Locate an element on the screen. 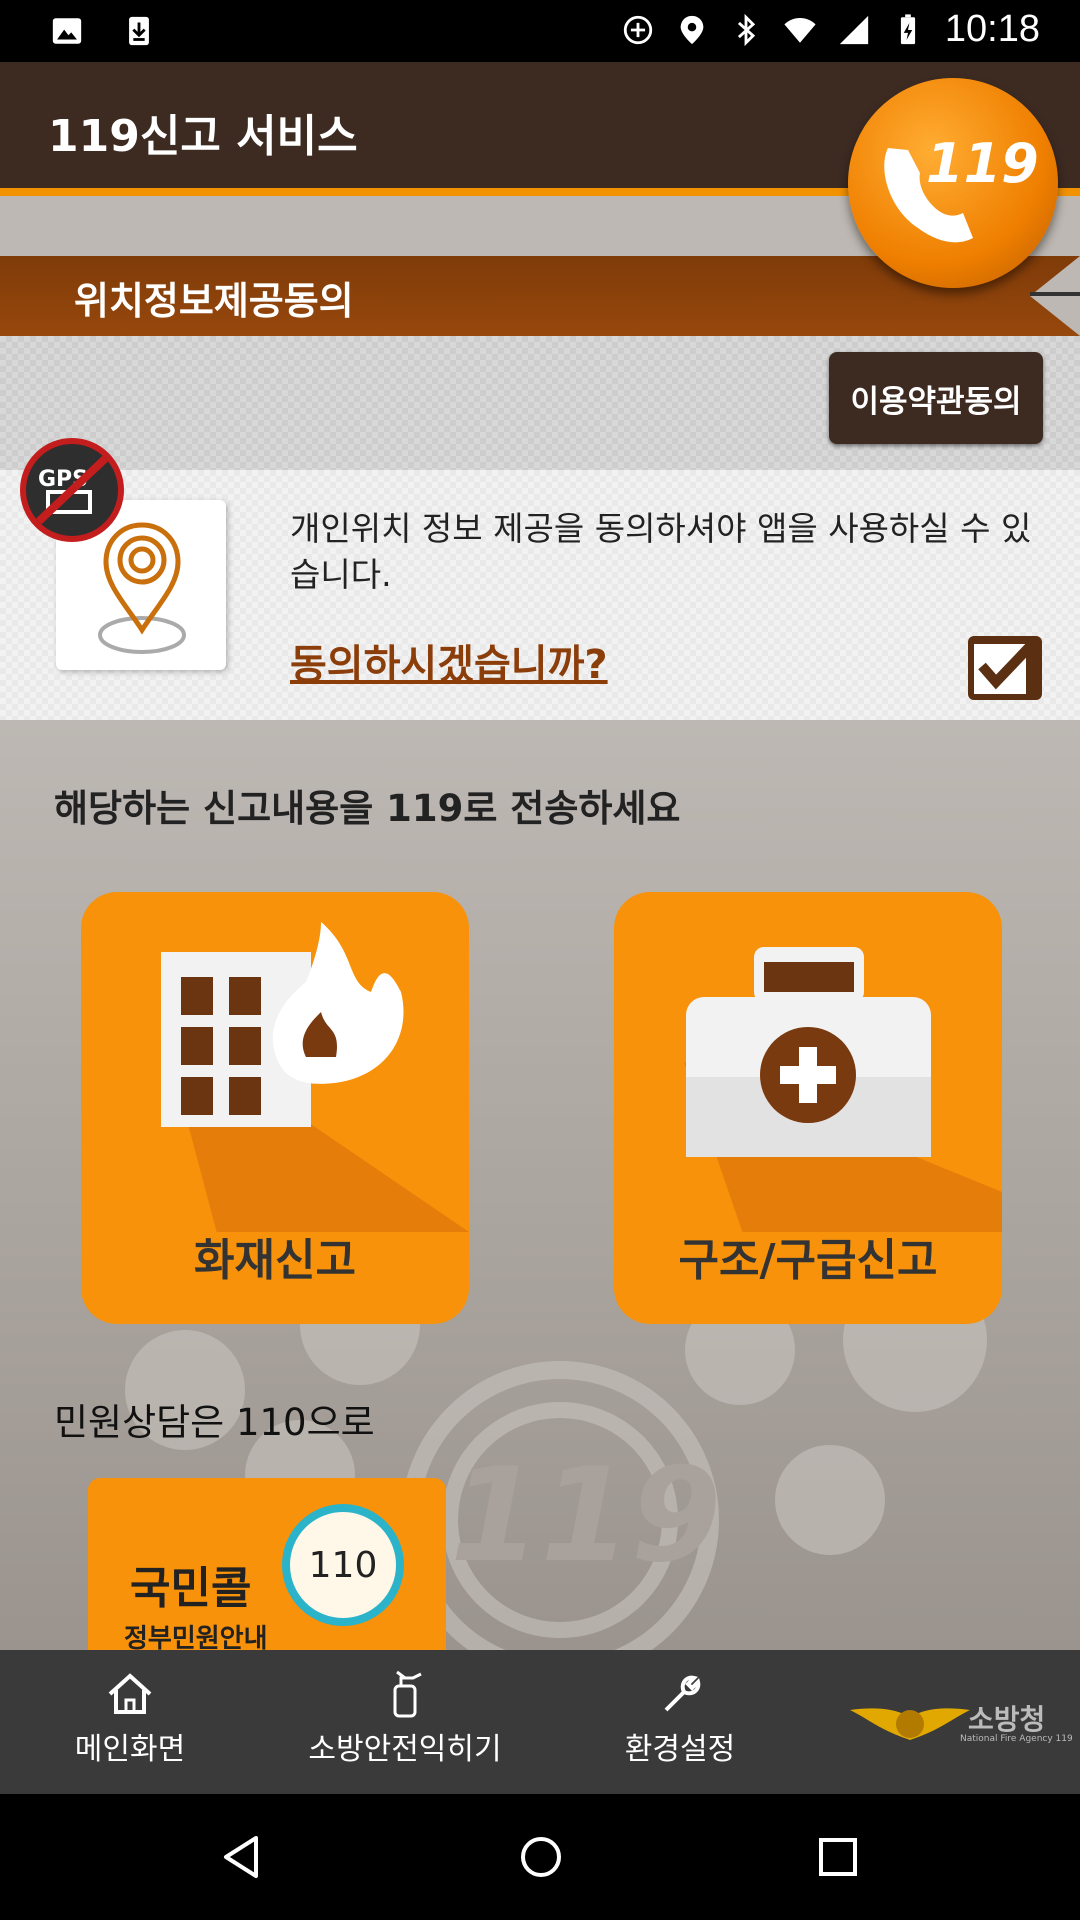 This screenshot has height=1920, width=1080. rescue-report-tile: 구조/구급신고 is located at coordinates (808, 1108).